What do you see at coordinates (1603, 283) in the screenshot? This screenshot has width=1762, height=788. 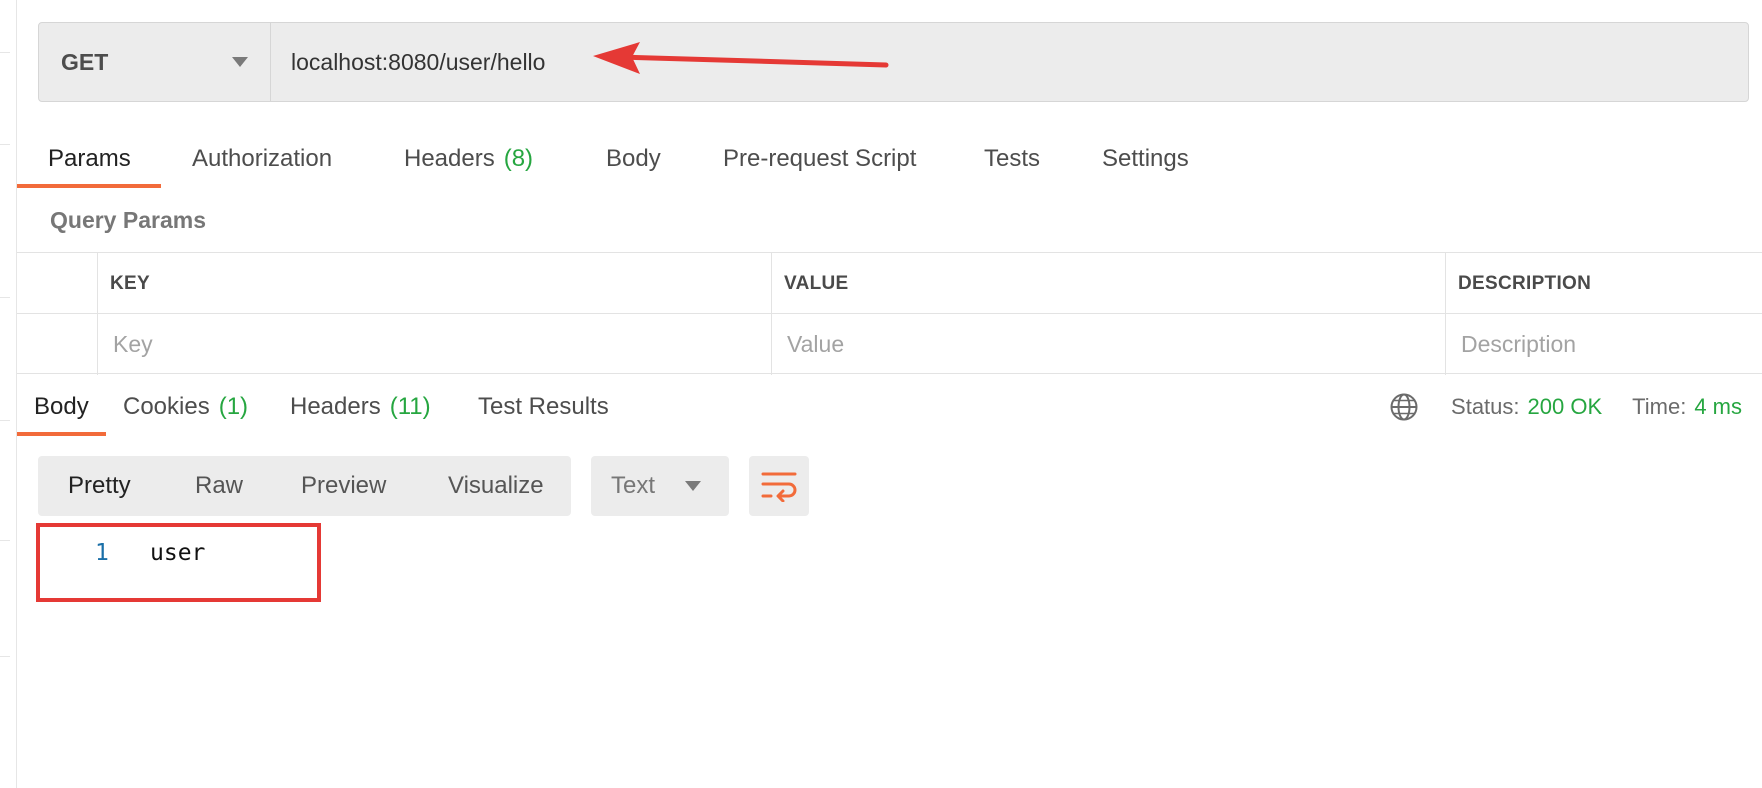 I see `column-header-description: DESCRIPTION` at bounding box center [1603, 283].